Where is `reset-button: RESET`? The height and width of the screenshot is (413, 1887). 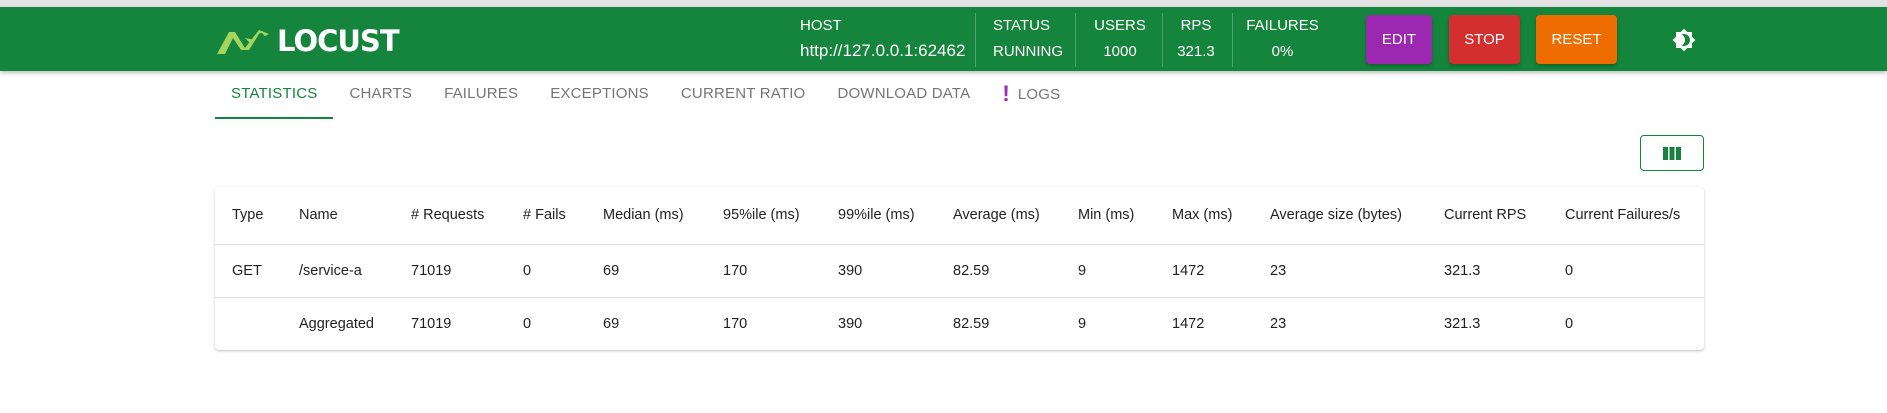 reset-button: RESET is located at coordinates (1576, 39).